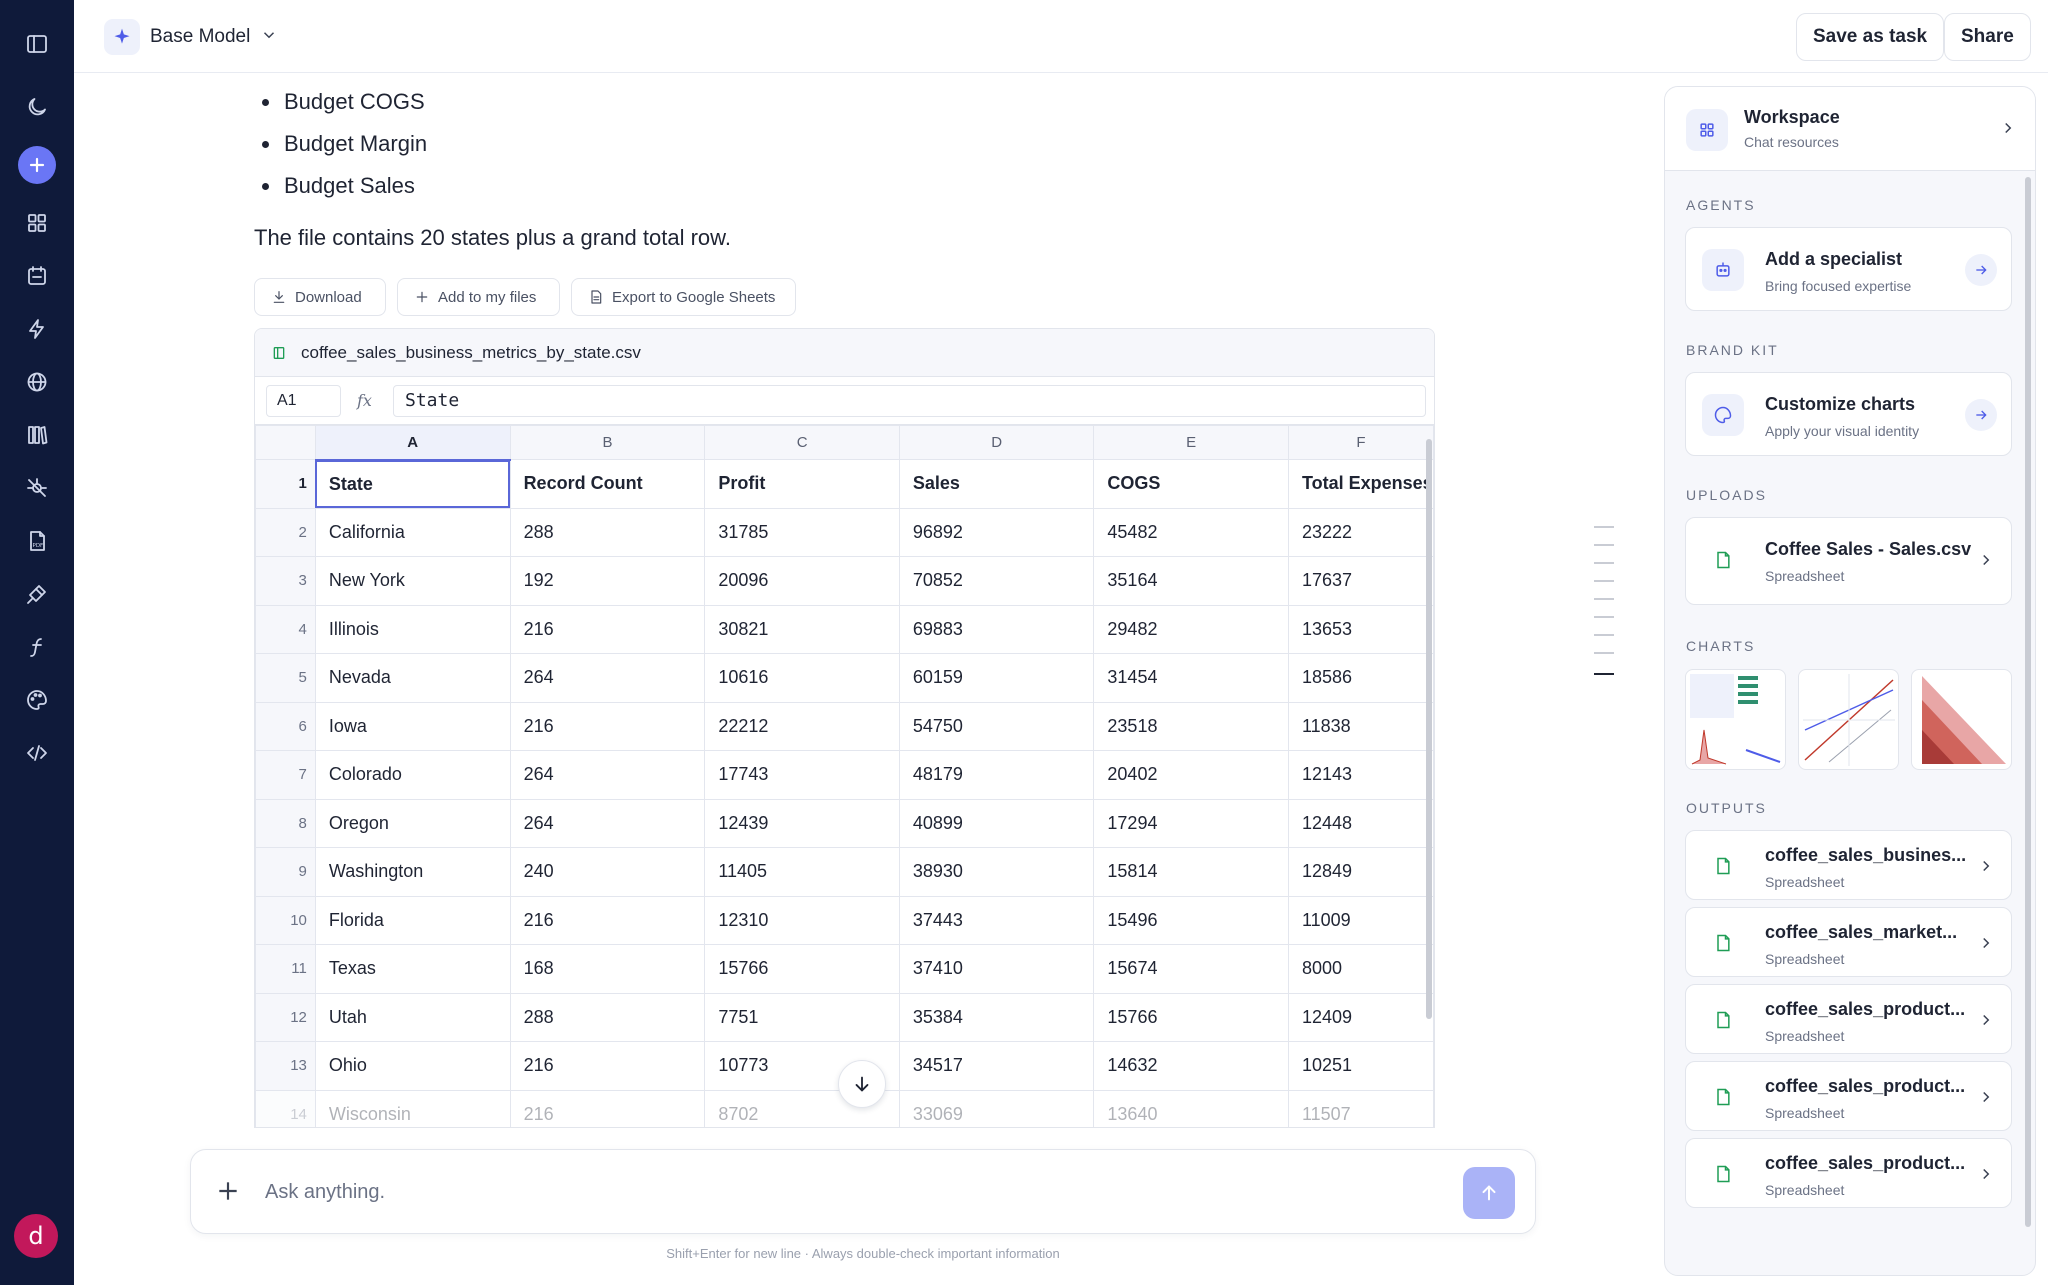  I want to click on table-cell: 8000, so click(1360, 969).